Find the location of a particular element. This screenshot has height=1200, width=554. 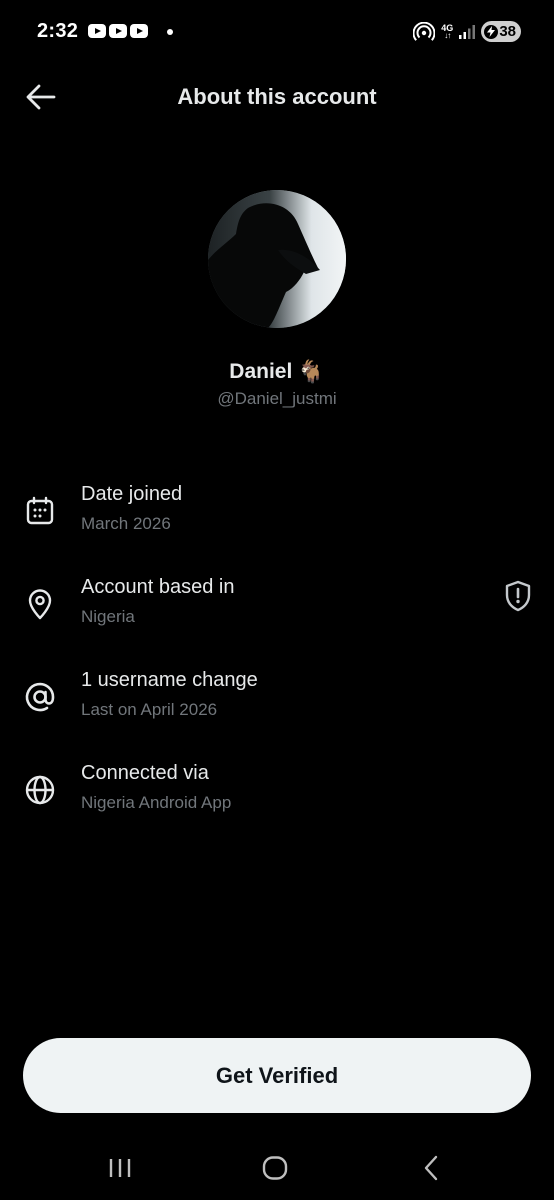

status-indicators: 4G ↓↑ 38 is located at coordinates (467, 31).